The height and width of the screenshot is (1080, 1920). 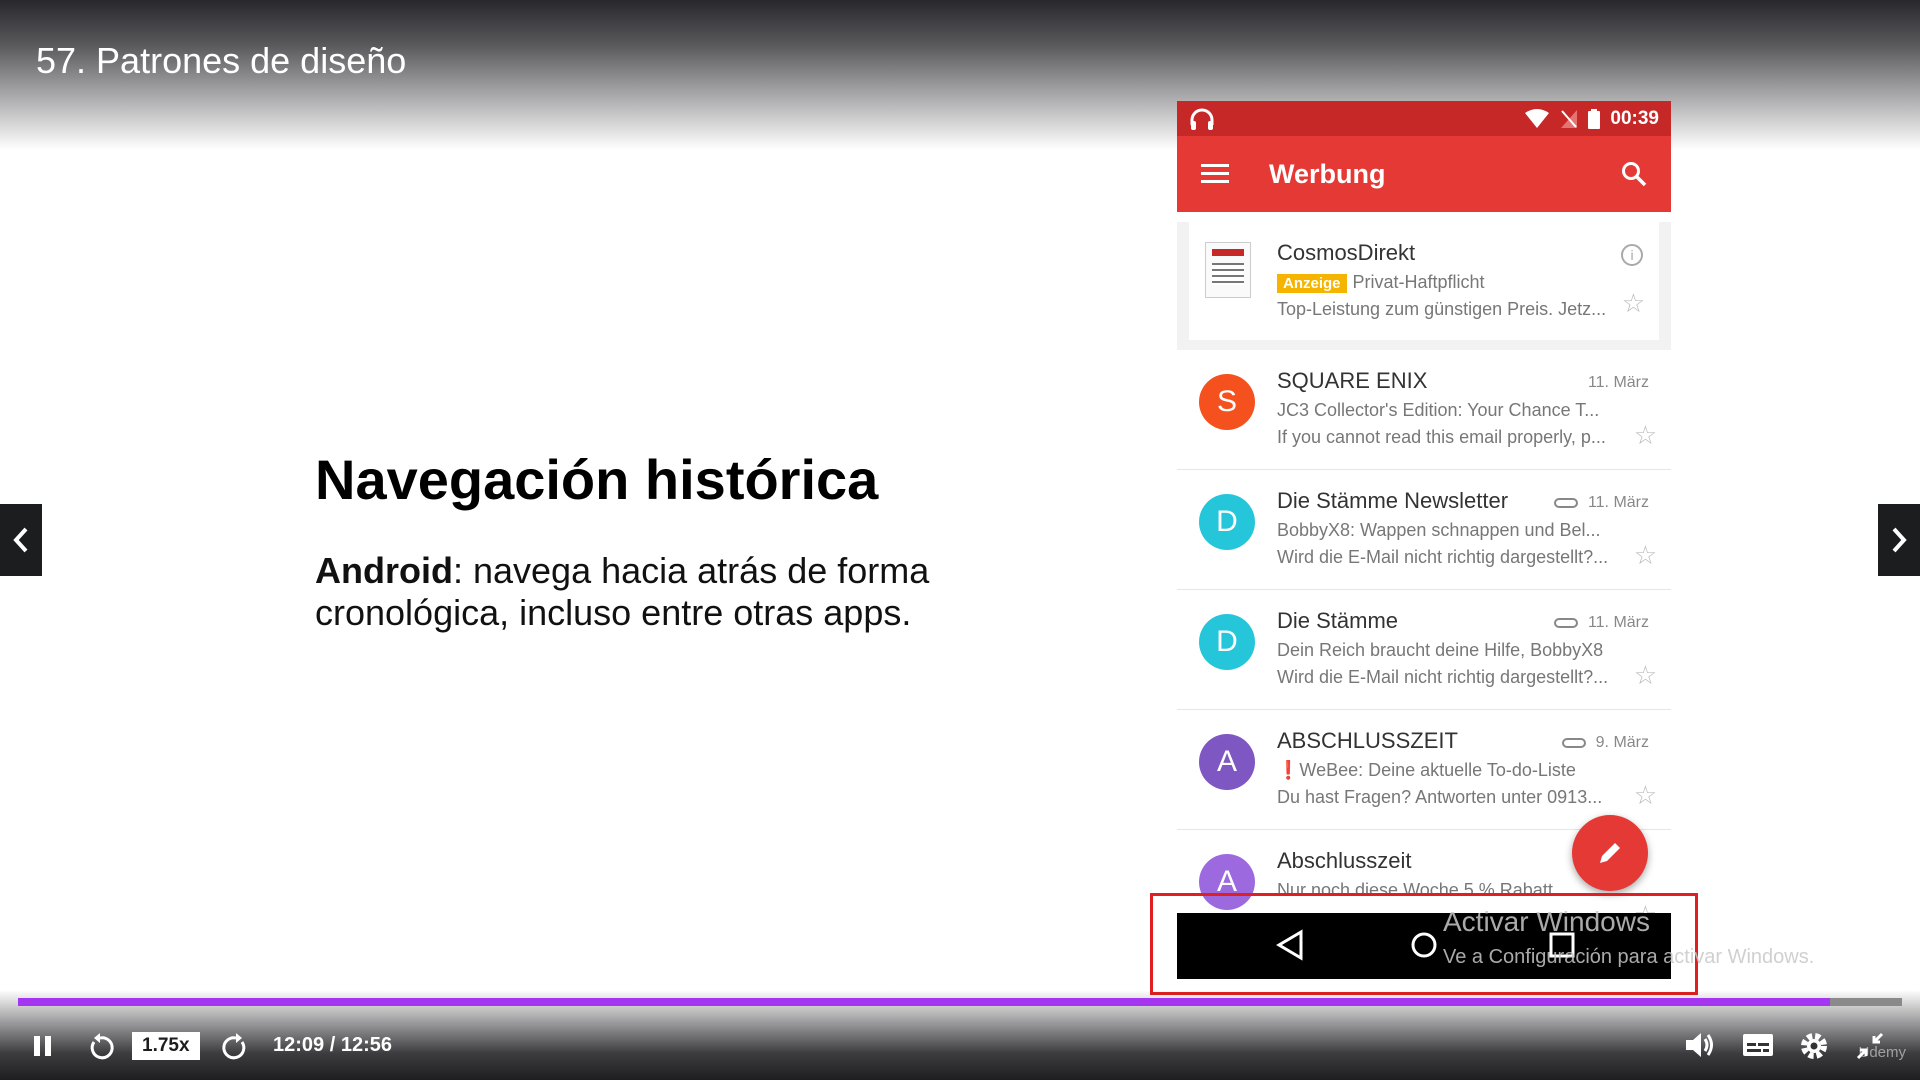 I want to click on chevron-left-icon, so click(x=20, y=540).